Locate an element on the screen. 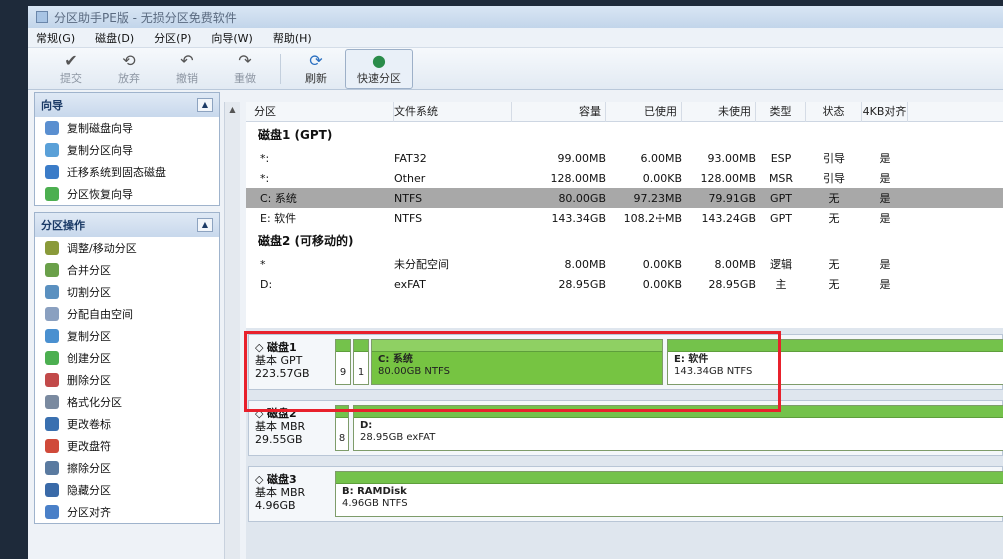 The width and height of the screenshot is (1003, 559). menu-general: 常规(G) is located at coordinates (55, 38).